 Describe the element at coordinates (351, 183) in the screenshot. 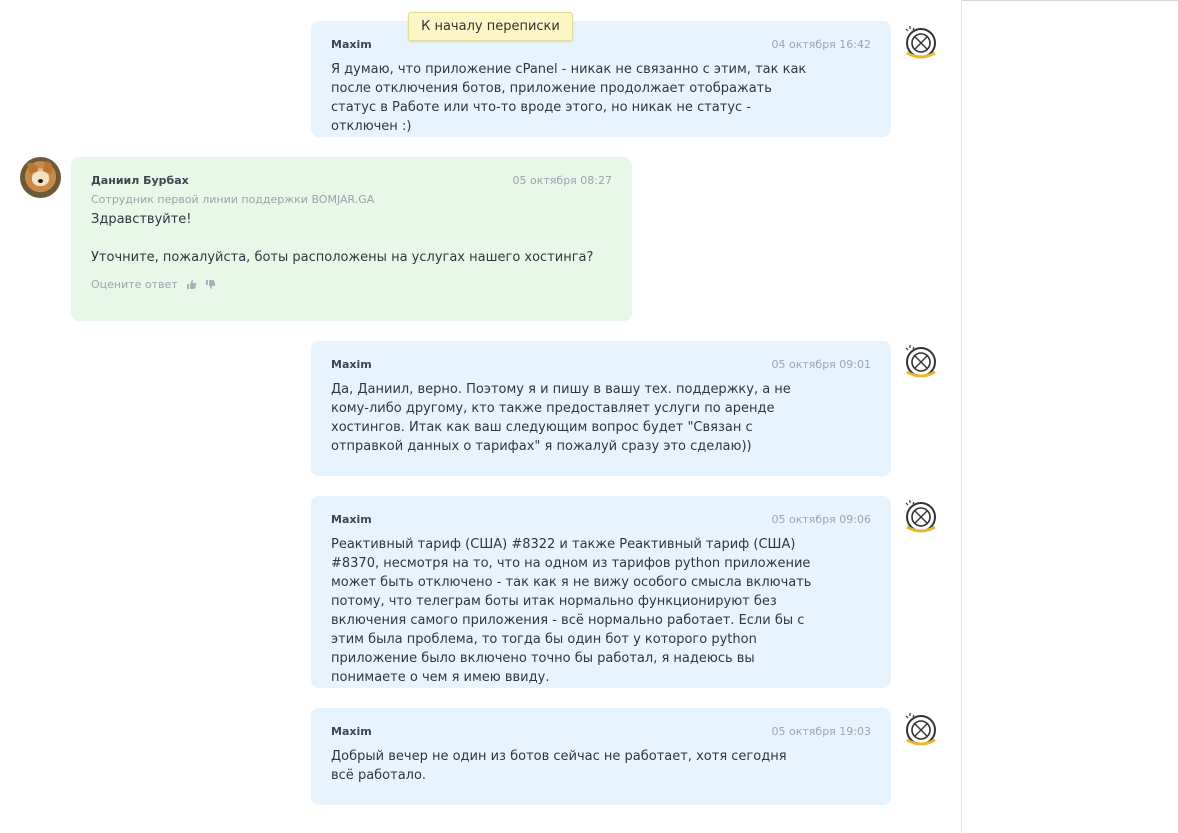

I see `message-header: Даниил Бурбах 05 октября 08:27` at that location.